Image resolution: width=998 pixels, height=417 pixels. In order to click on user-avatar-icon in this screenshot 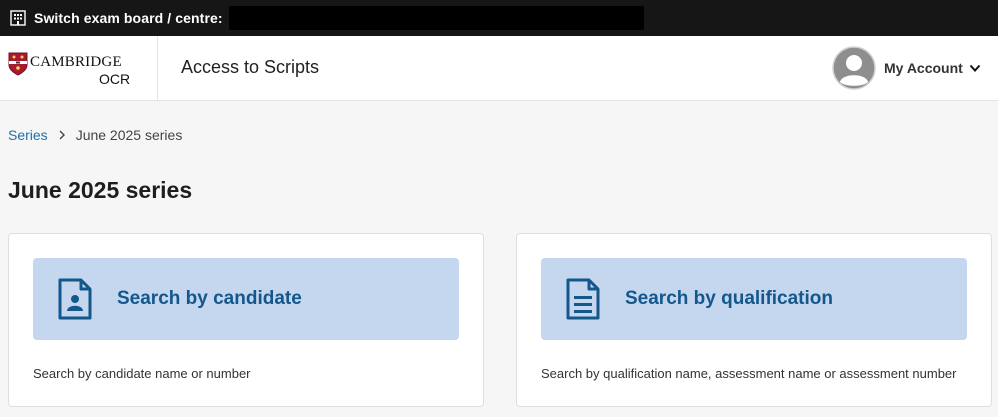, I will do `click(854, 68)`.